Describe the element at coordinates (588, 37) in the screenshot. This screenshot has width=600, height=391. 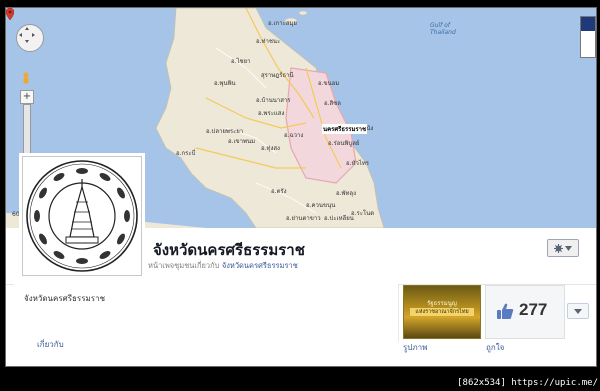
I see `map-type-control` at that location.